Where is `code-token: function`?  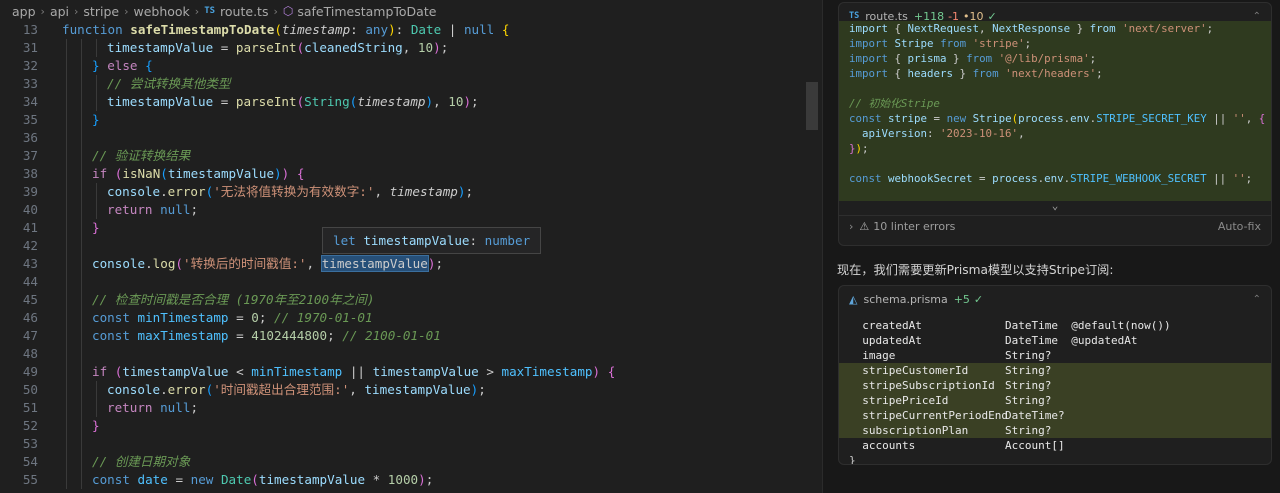
code-token: function is located at coordinates (96, 29).